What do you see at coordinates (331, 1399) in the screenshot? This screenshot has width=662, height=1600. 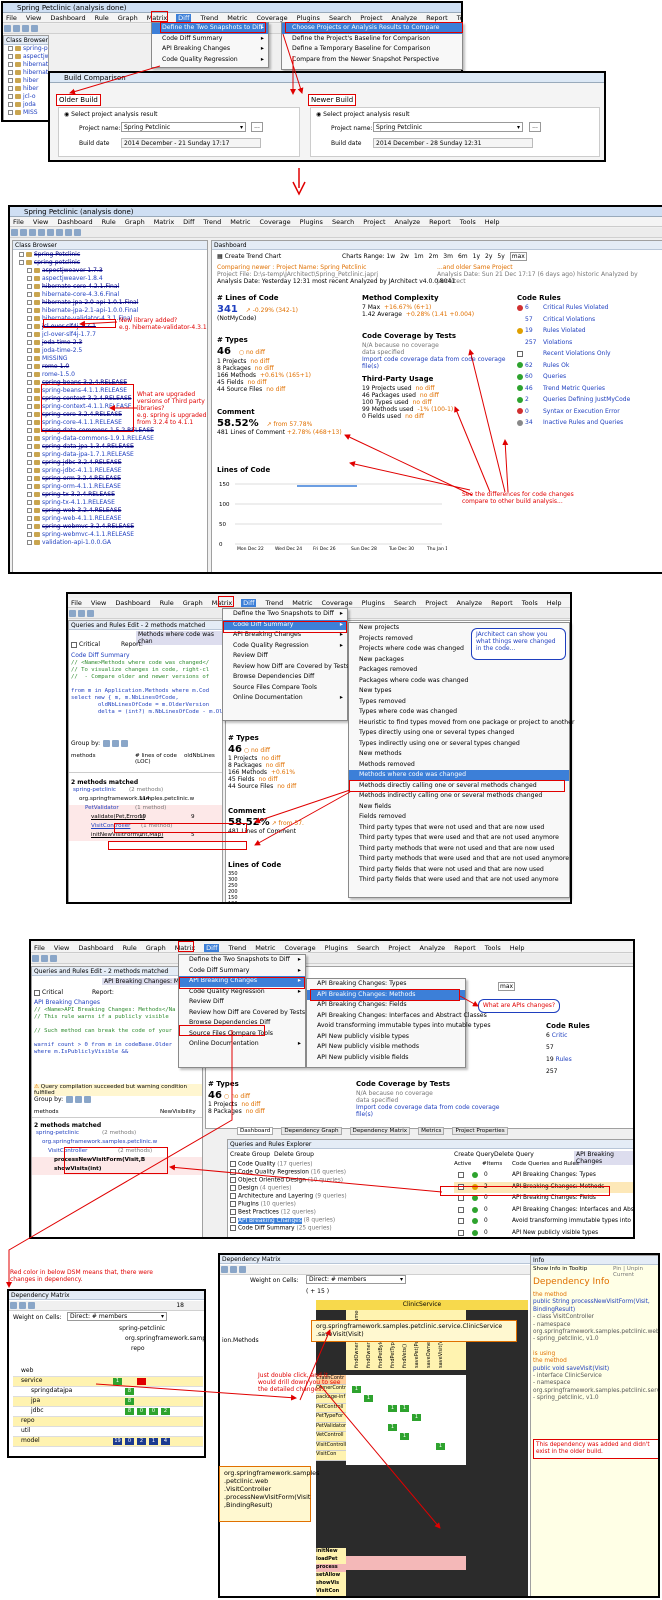 I see `matrix-row: package-inf` at bounding box center [331, 1399].